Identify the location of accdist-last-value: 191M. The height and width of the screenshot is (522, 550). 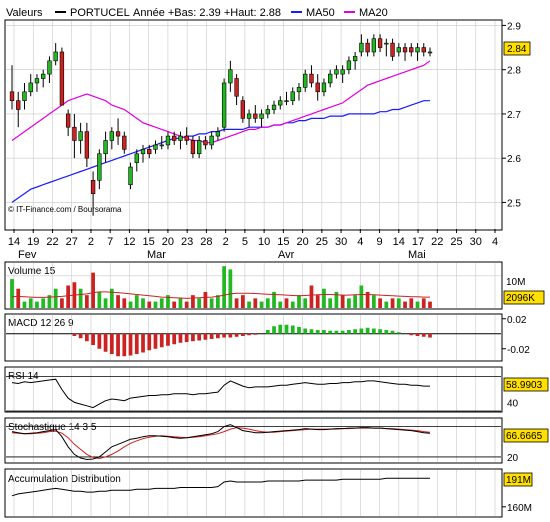
(518, 480).